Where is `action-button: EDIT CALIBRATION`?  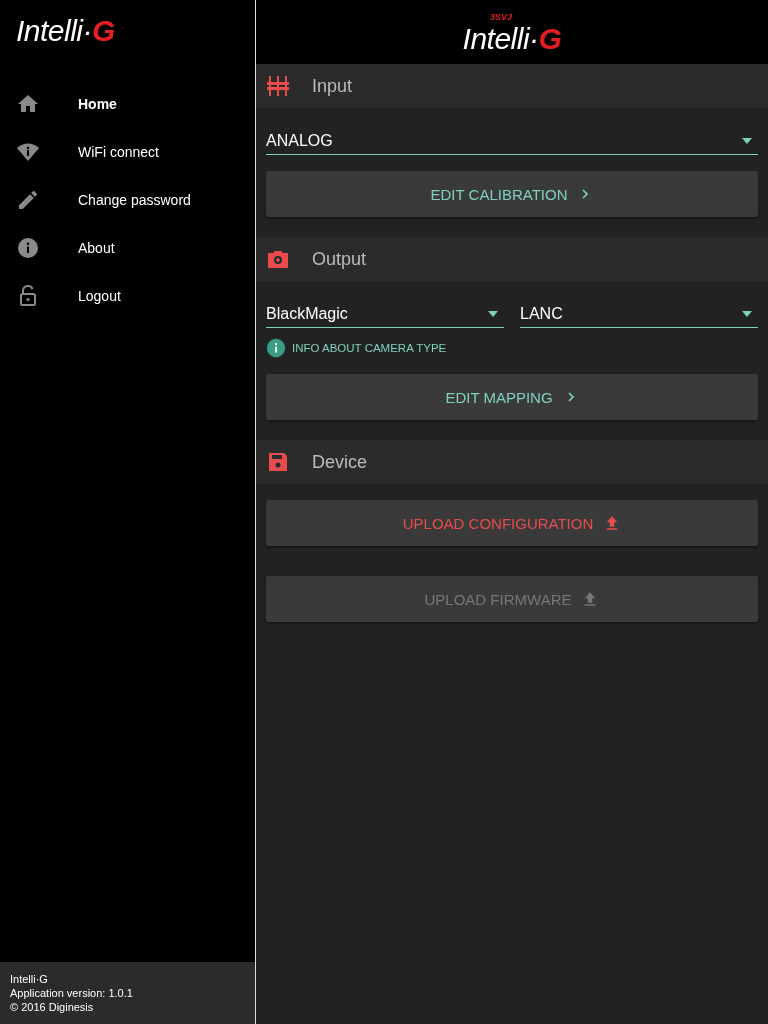 action-button: EDIT CALIBRATION is located at coordinates (512, 194).